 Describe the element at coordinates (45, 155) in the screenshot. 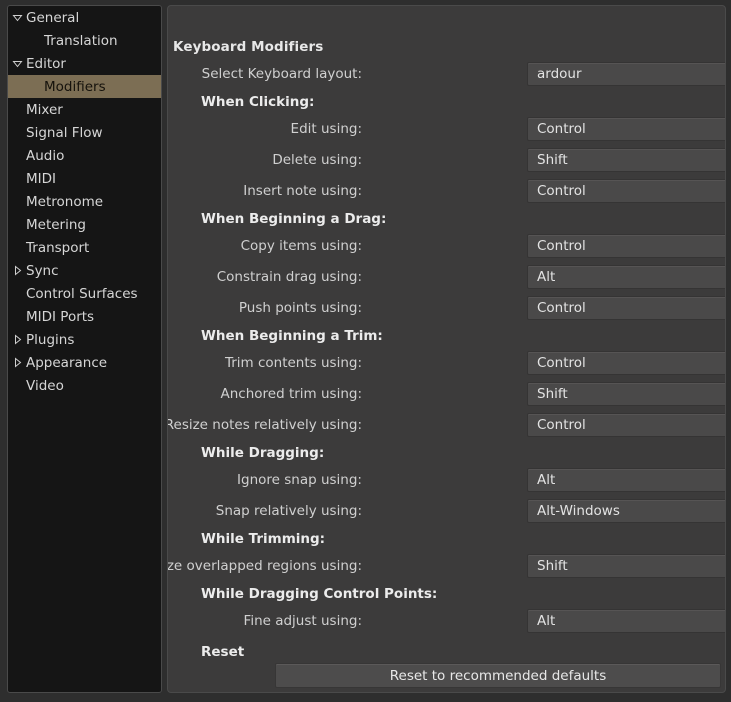

I see `sidebar-item-label: Audio` at that location.